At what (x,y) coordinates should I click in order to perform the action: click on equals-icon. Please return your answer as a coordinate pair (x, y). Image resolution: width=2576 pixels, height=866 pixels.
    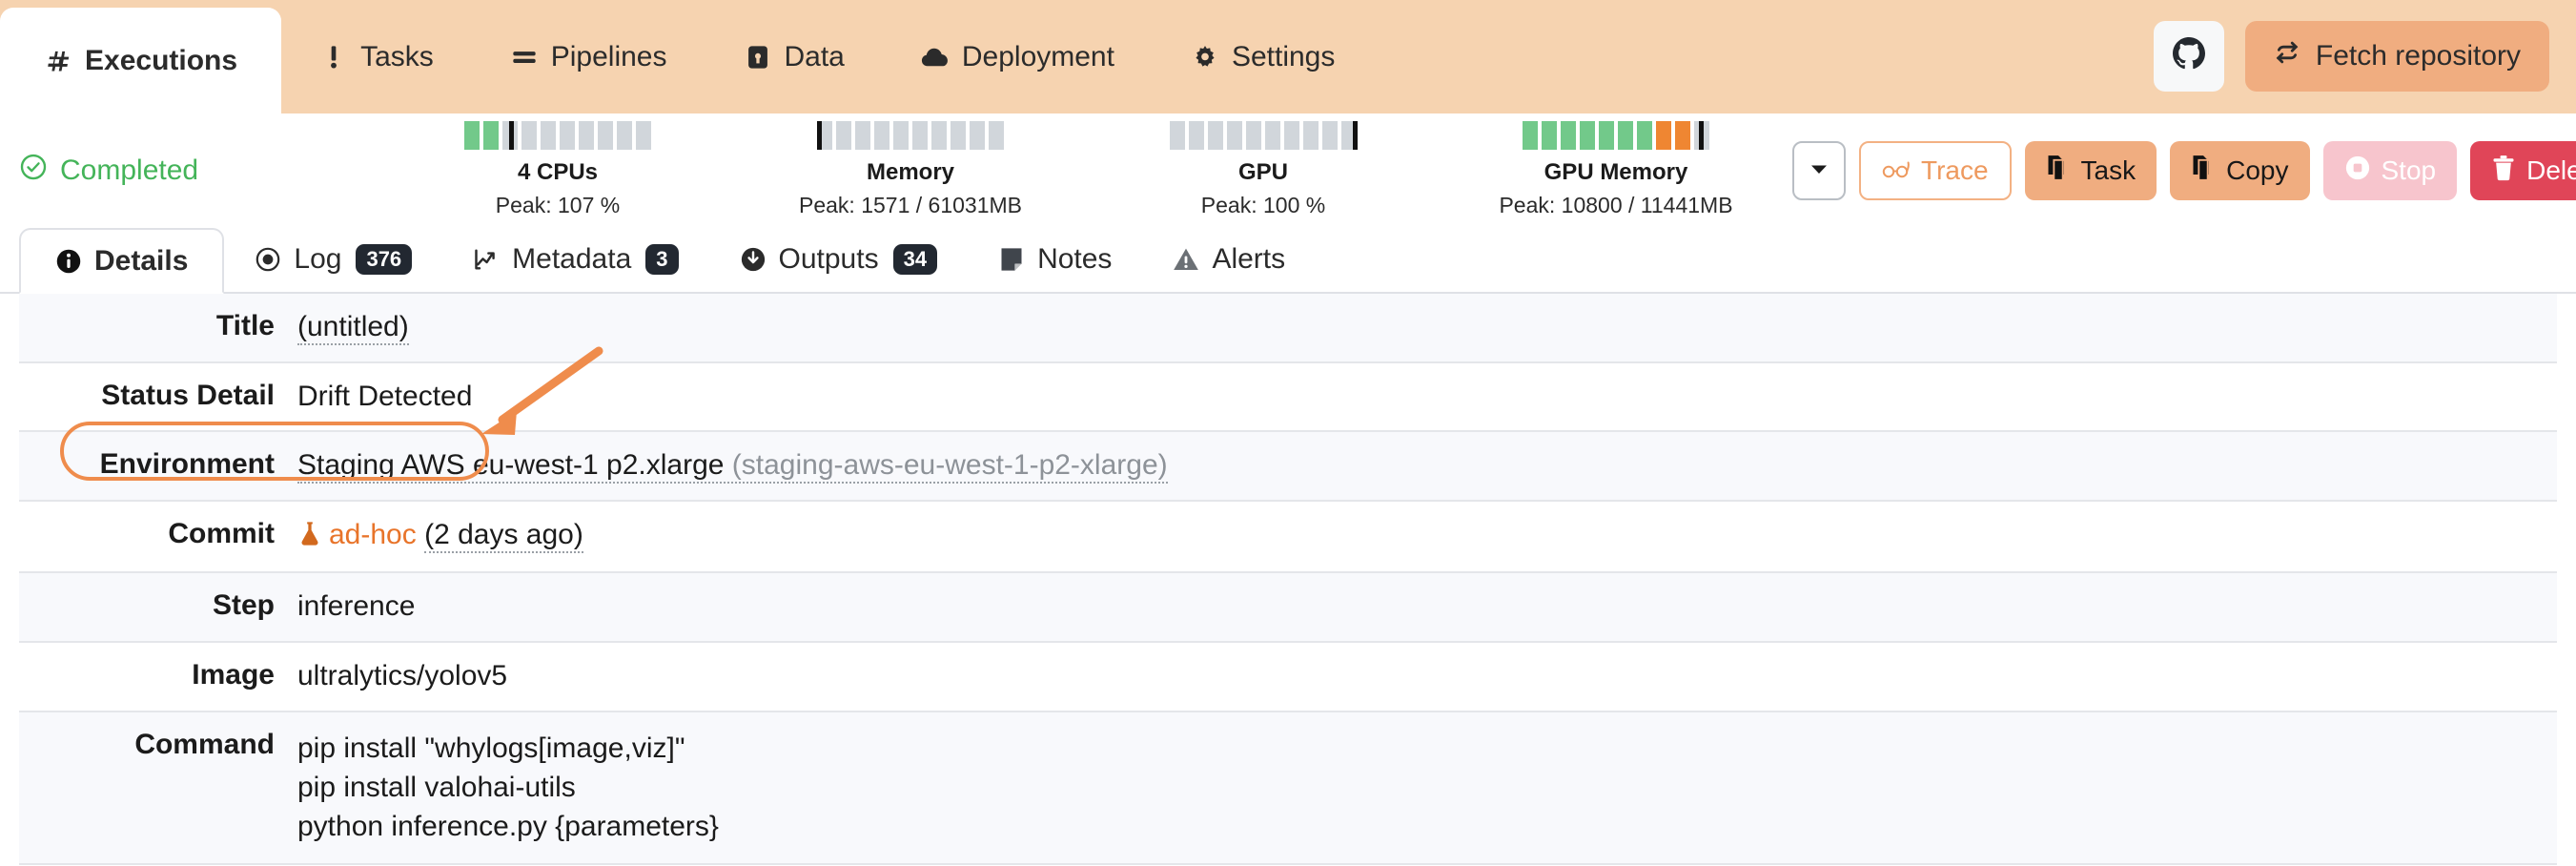
    Looking at the image, I should click on (524, 58).